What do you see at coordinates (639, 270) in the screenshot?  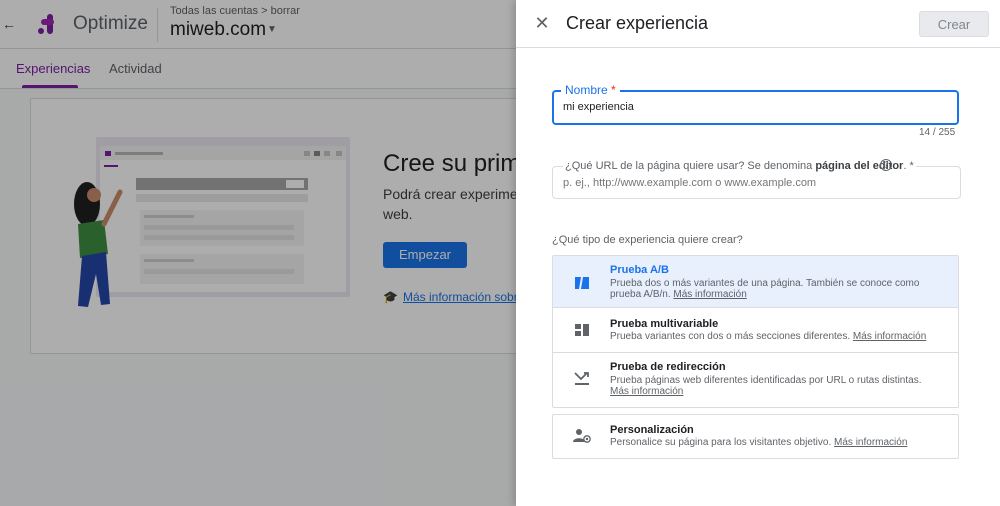 I see `option-ab-title: Prueba A/B` at bounding box center [639, 270].